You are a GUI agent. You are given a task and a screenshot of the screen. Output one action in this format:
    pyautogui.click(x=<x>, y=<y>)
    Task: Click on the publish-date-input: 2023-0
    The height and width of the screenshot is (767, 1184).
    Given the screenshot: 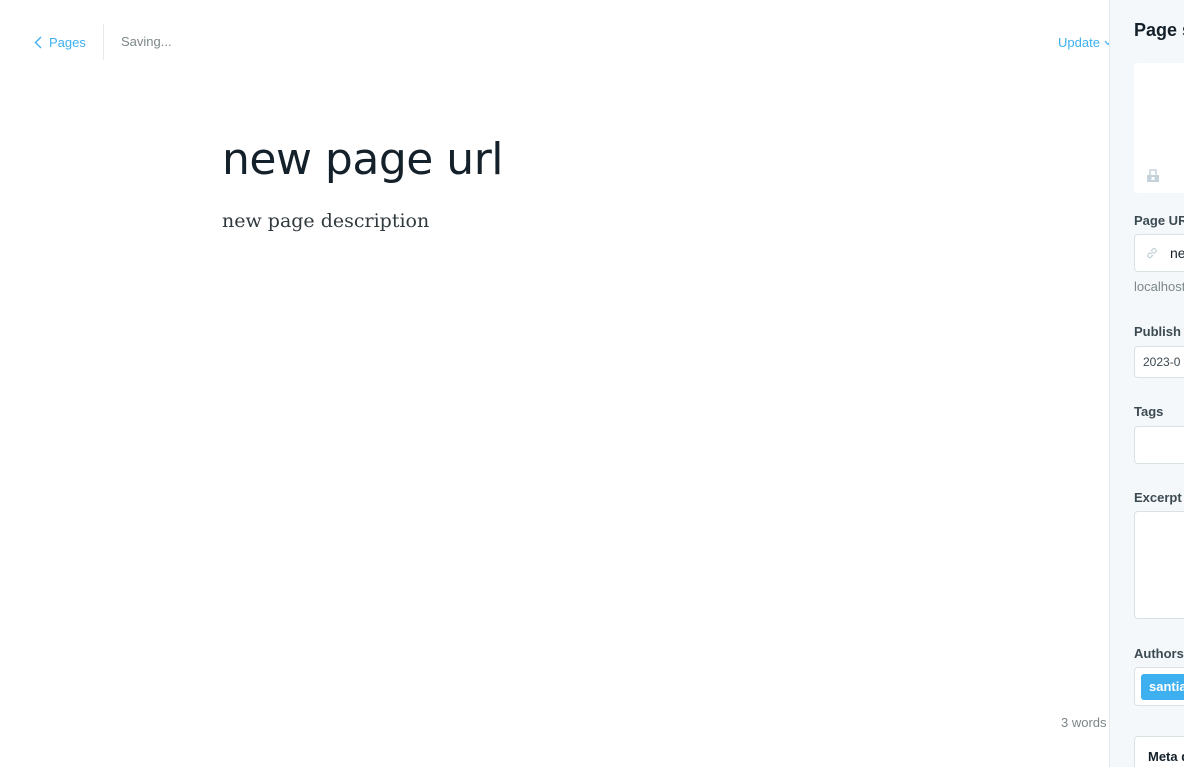 What is the action you would take?
    pyautogui.click(x=1159, y=362)
    